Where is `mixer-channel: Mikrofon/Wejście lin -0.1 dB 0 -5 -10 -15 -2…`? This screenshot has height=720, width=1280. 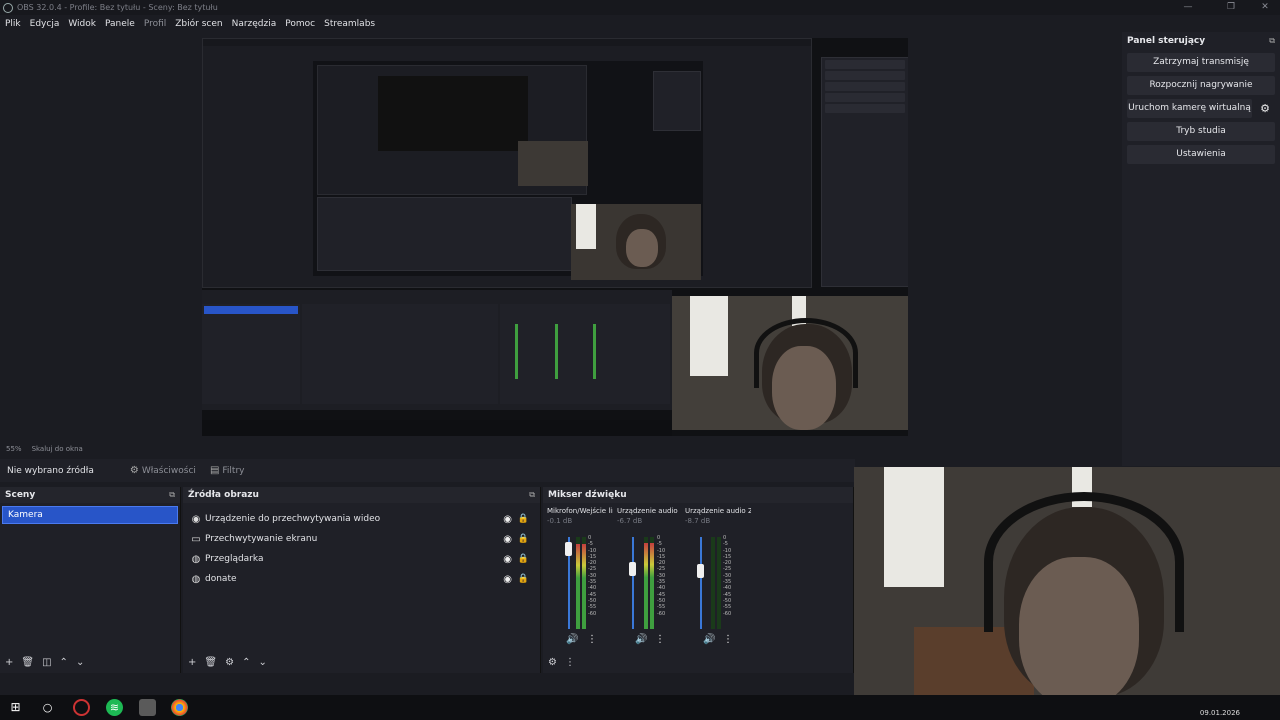 mixer-channel: Mikrofon/Wejście lin -0.1 dB 0 -5 -10 -15 -2… is located at coordinates (582, 582).